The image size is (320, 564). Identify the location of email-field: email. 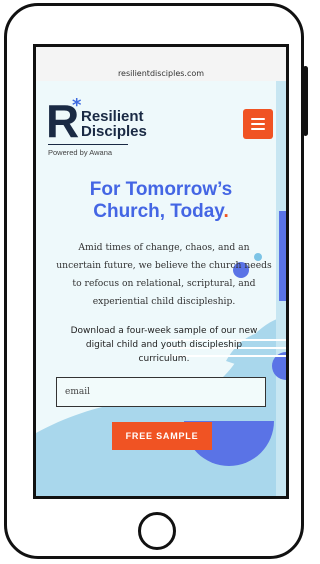
(161, 392).